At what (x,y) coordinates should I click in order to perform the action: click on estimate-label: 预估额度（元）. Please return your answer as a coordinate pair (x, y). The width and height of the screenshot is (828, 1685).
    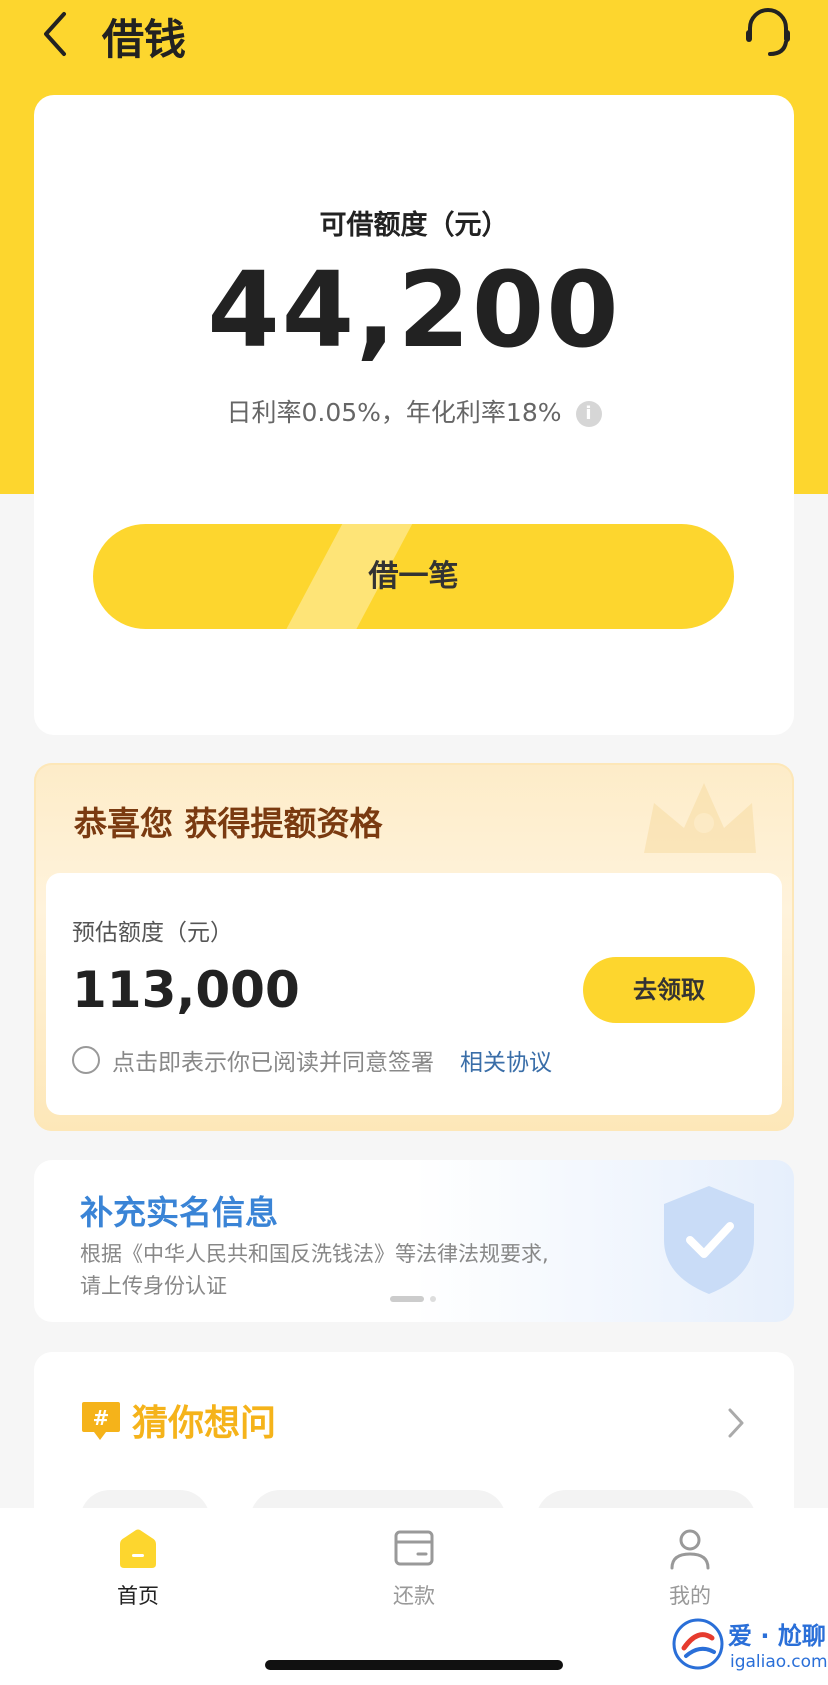
    Looking at the image, I should click on (152, 933).